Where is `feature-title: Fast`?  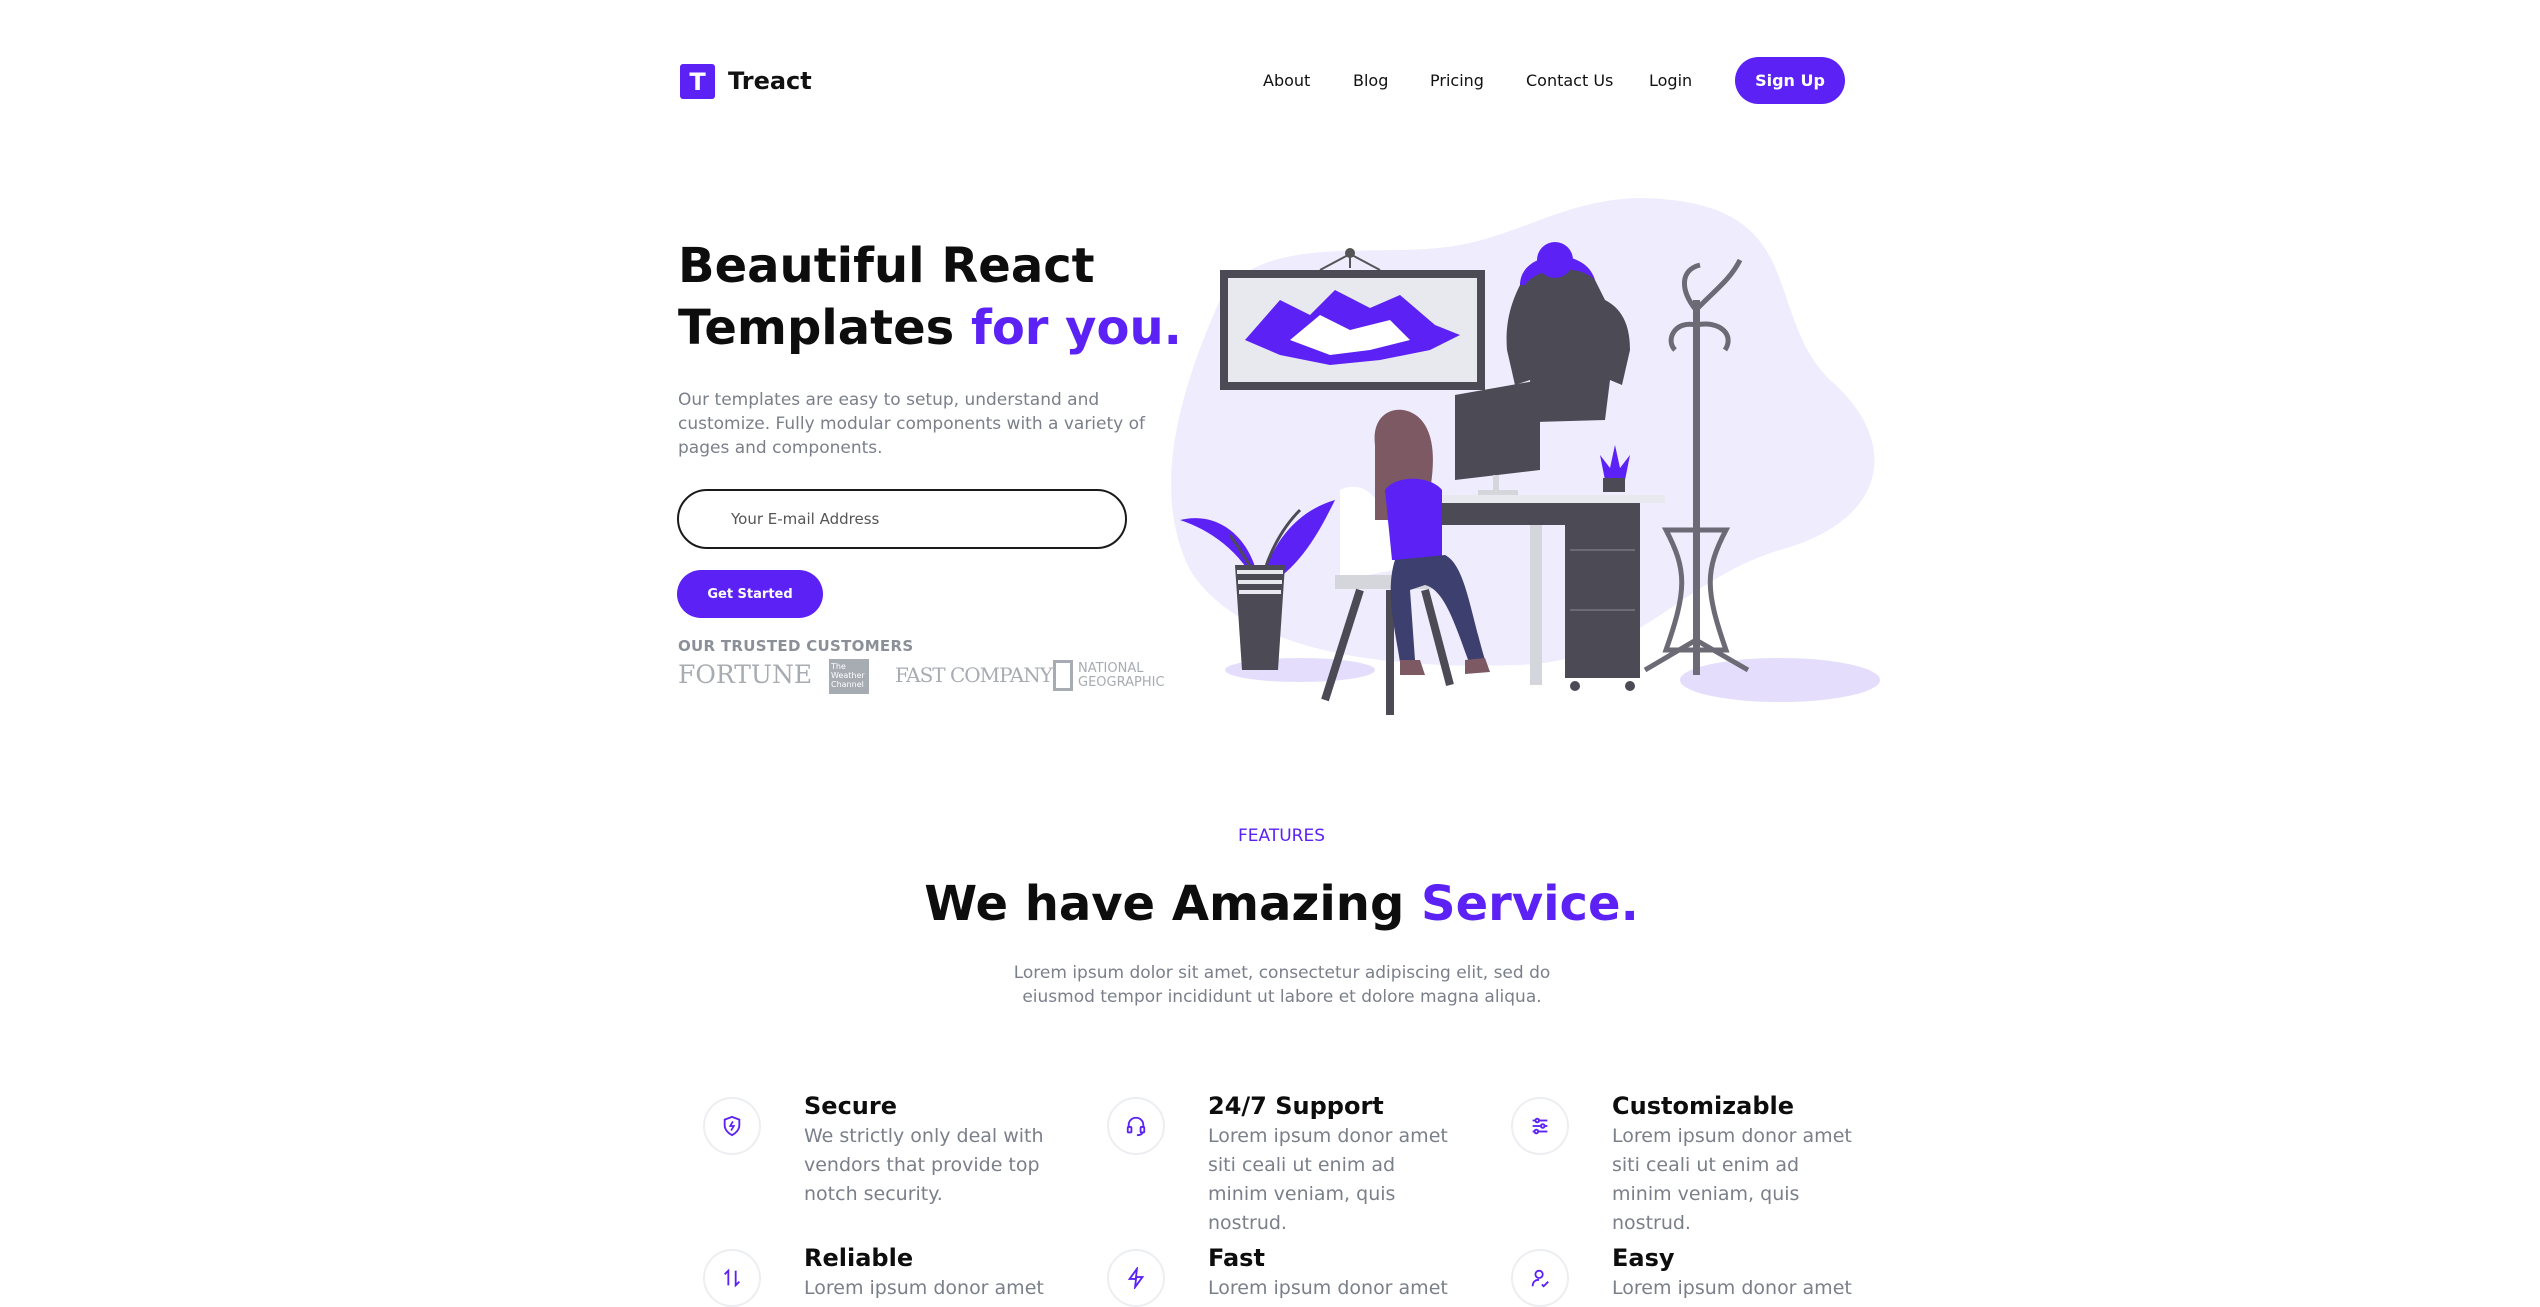 feature-title: Fast is located at coordinates (1236, 1258).